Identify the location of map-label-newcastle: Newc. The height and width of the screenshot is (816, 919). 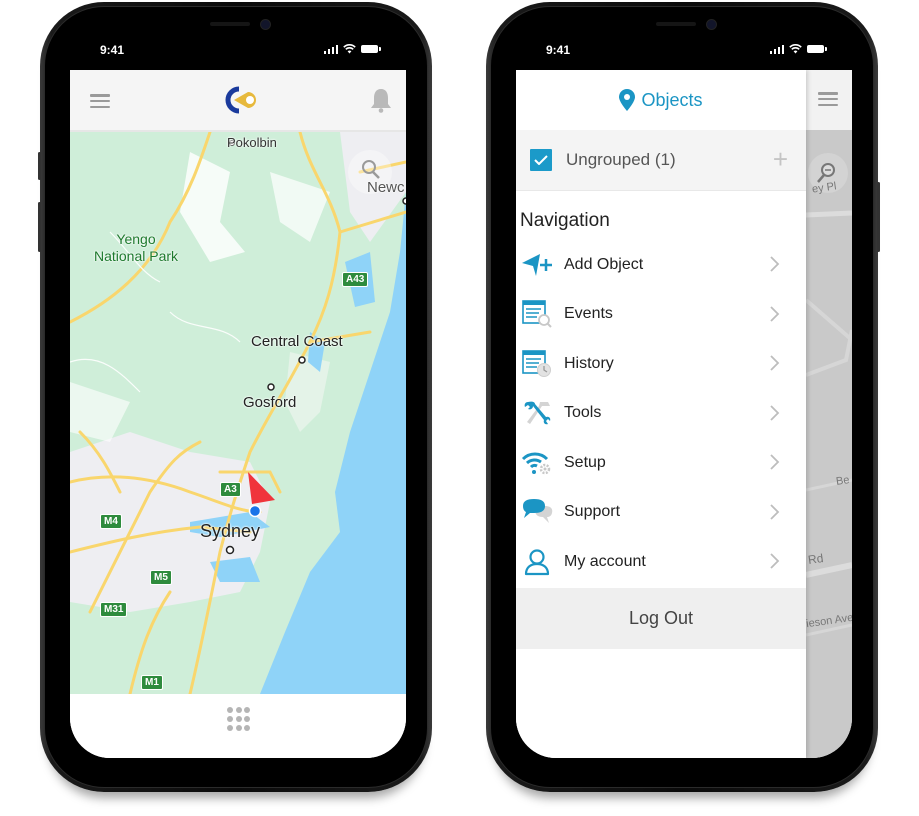
(386, 187).